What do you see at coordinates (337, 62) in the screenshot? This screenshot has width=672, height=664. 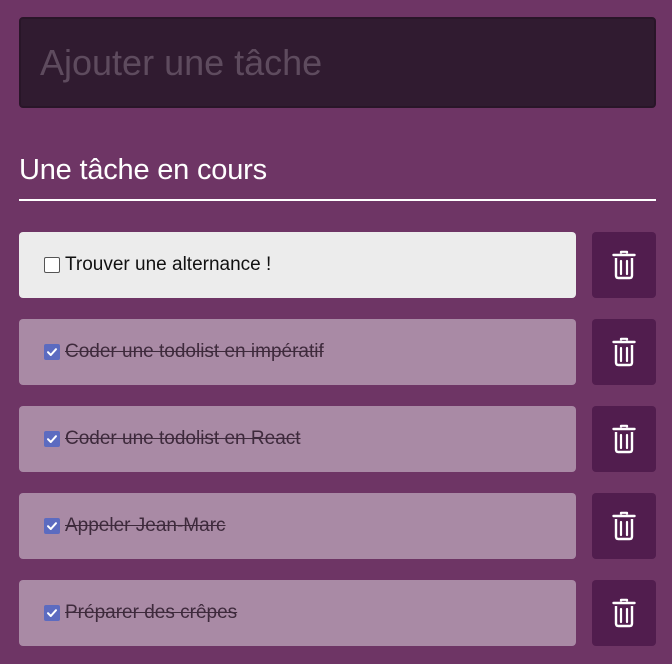 I see `add-task-input` at bounding box center [337, 62].